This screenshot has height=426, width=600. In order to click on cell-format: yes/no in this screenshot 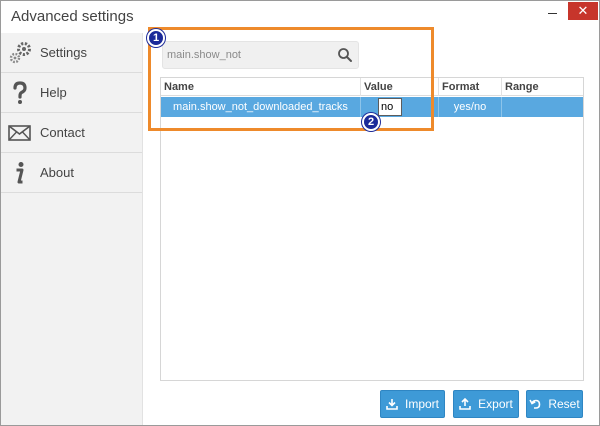, I will do `click(470, 107)`.